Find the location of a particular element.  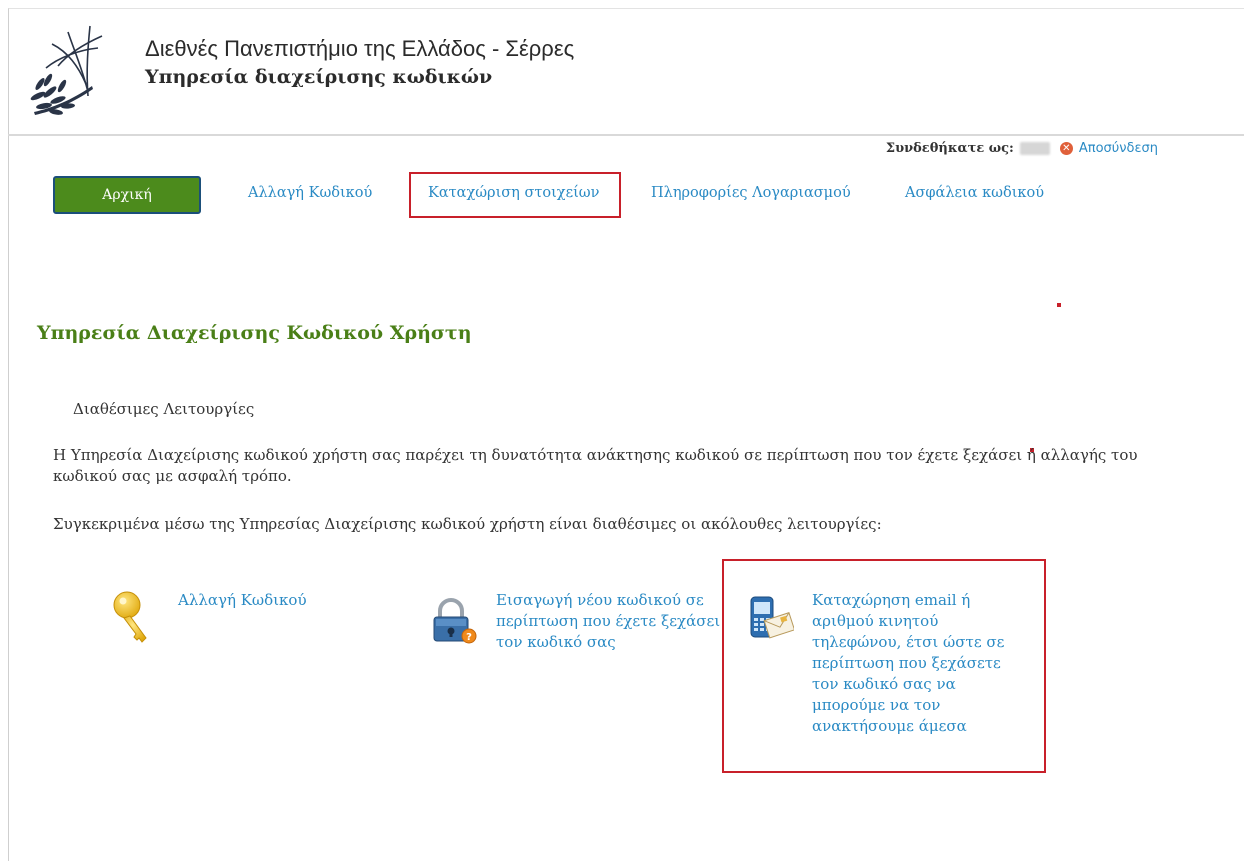

username-redacted is located at coordinates (1034, 148).